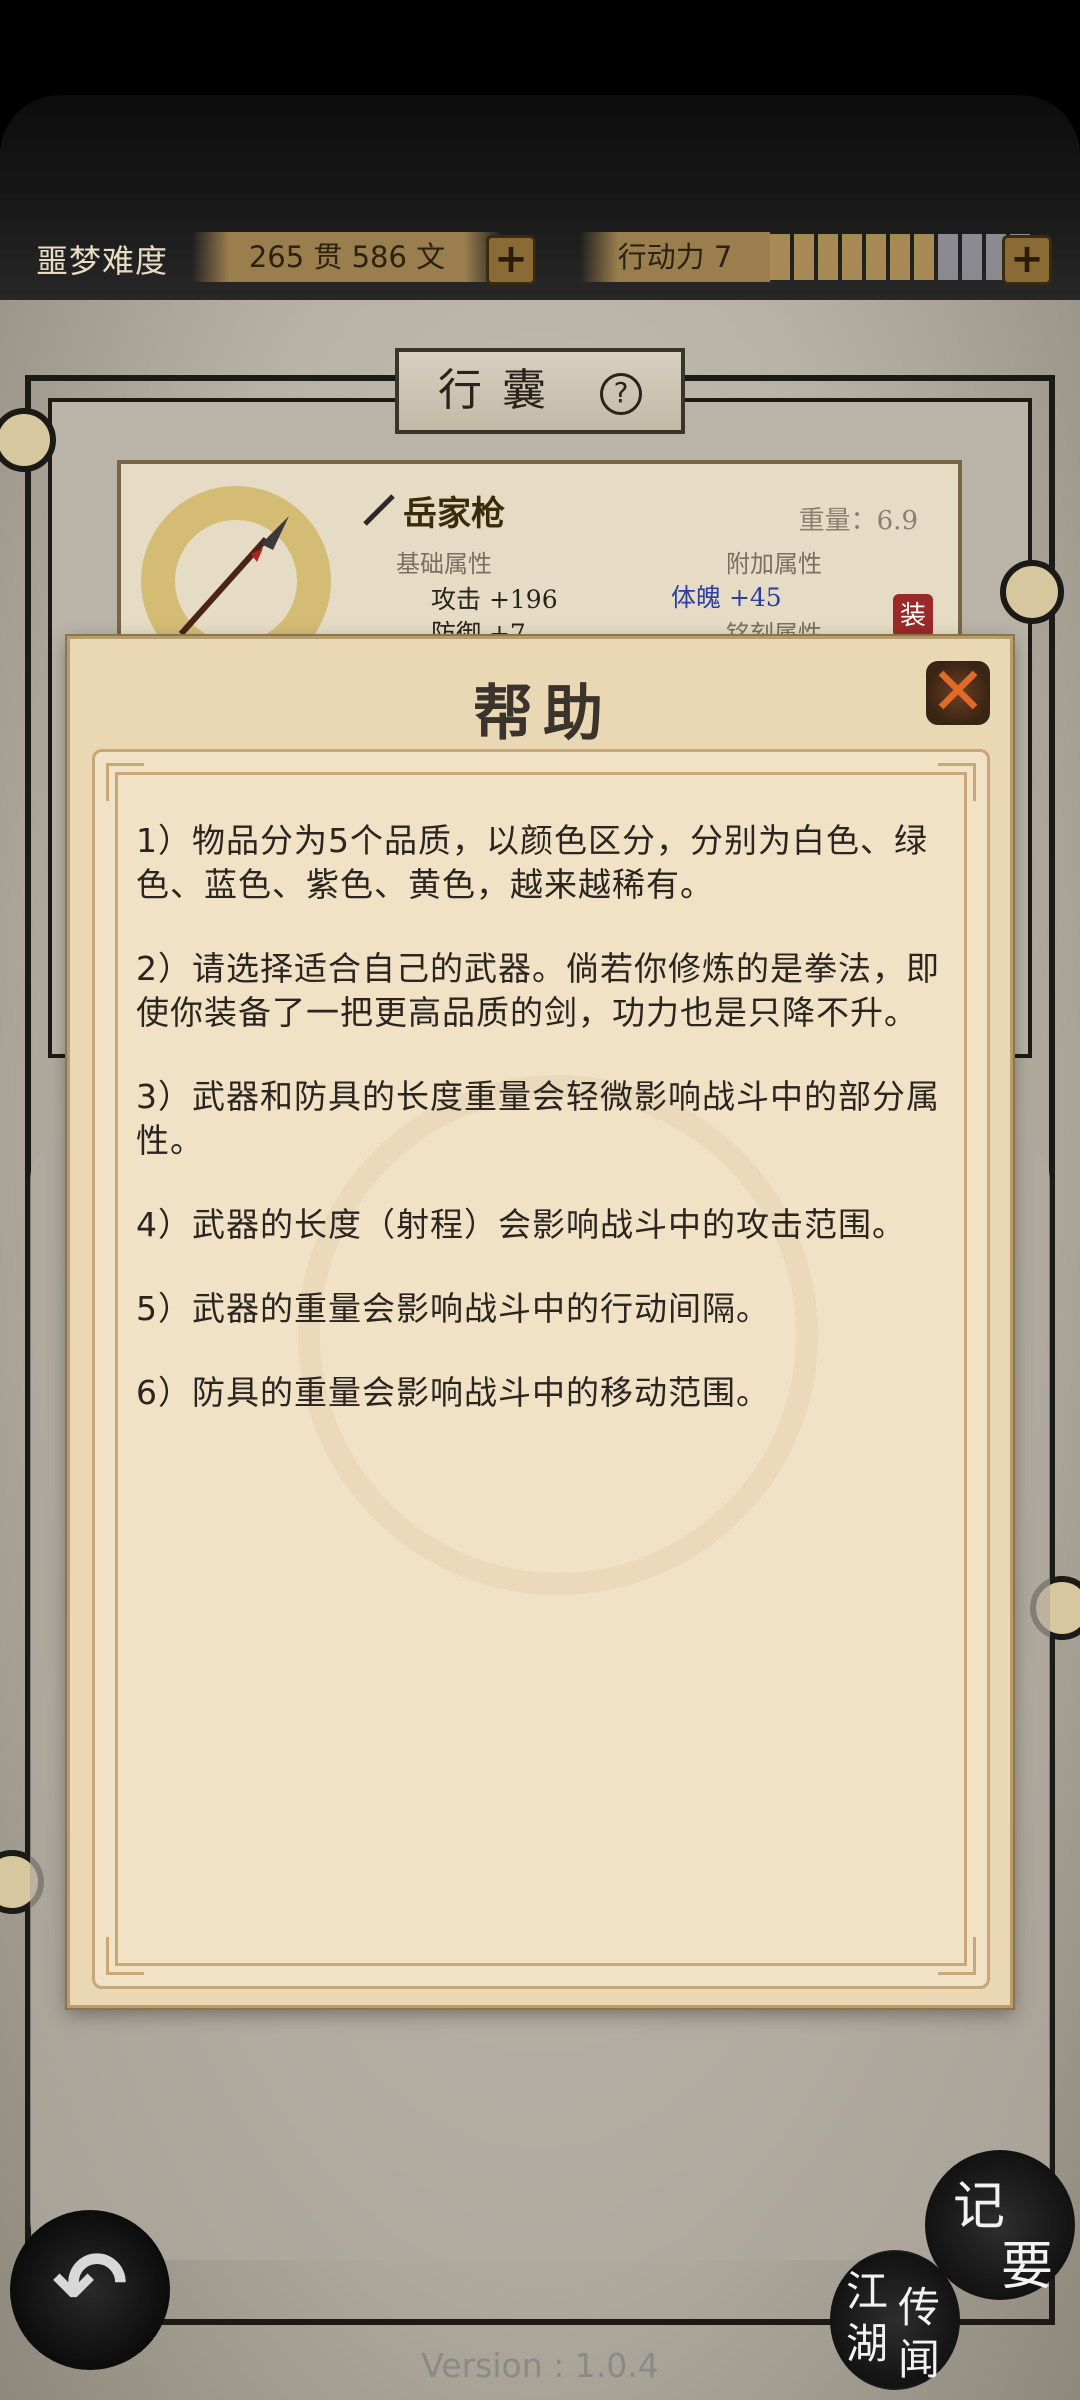 This screenshot has width=1080, height=2400. I want to click on add-action-points-button: +, so click(1027, 260).